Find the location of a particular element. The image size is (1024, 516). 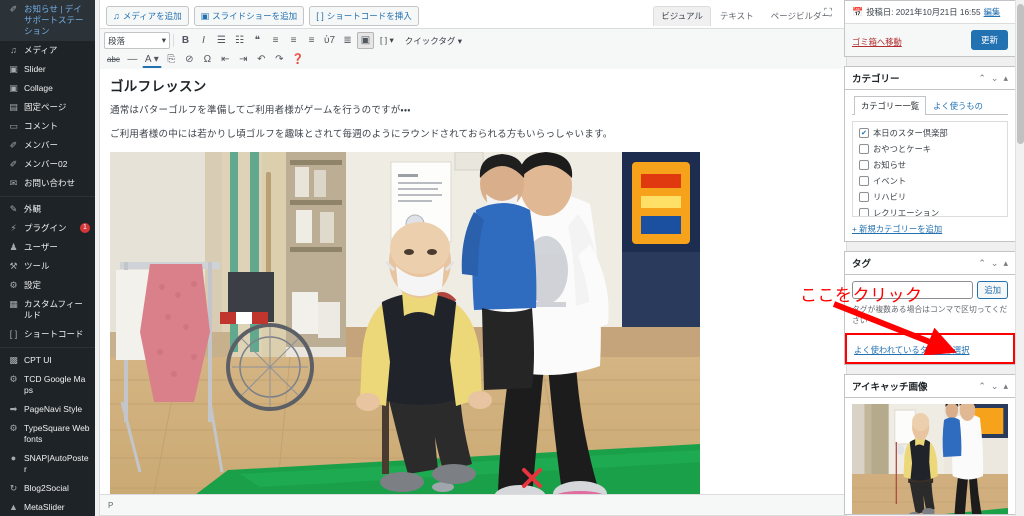

sidebar-item-10: ✎ 外観 is located at coordinates (47, 209).